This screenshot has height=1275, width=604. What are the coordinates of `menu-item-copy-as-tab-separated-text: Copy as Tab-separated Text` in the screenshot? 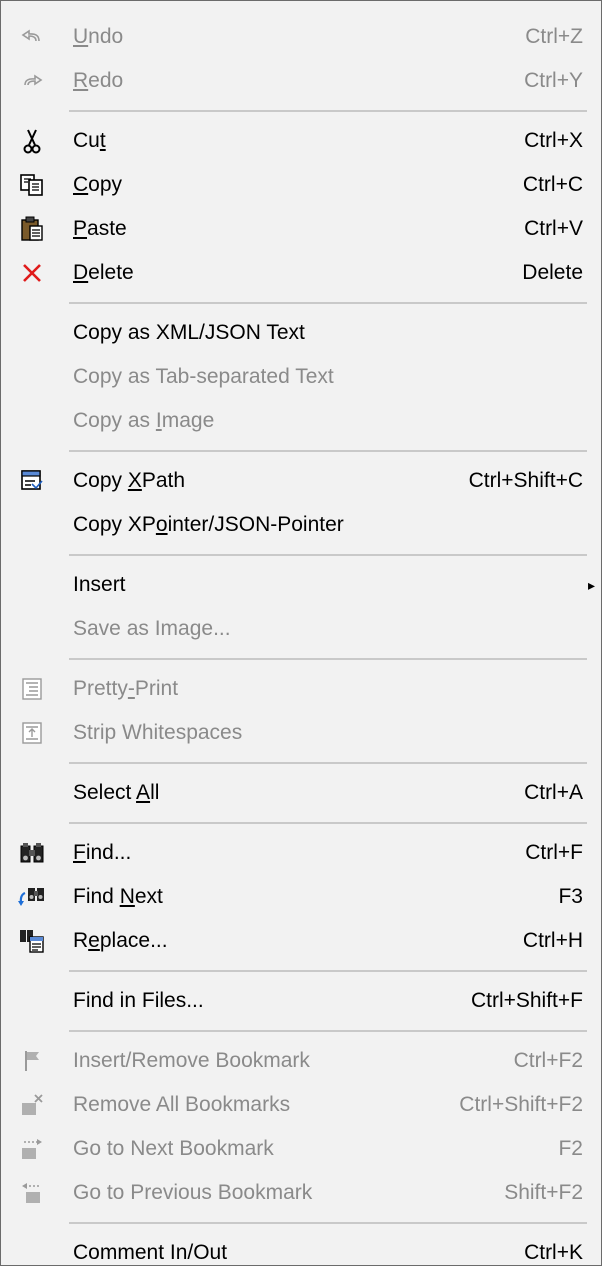 It's located at (301, 377).